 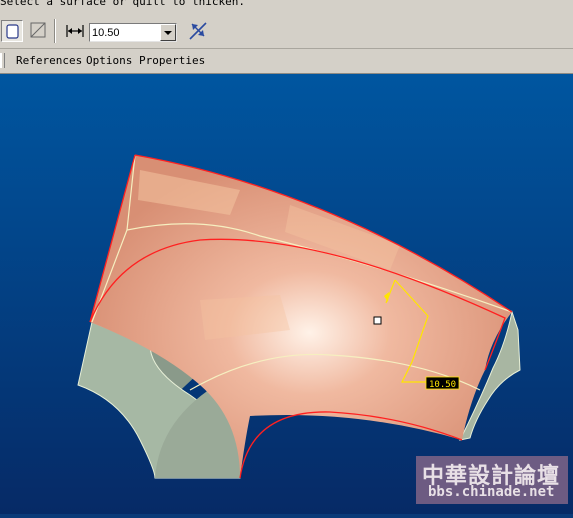 What do you see at coordinates (286, 61) in the screenshot?
I see `slide-up-panel-tabs: References Options Properties` at bounding box center [286, 61].